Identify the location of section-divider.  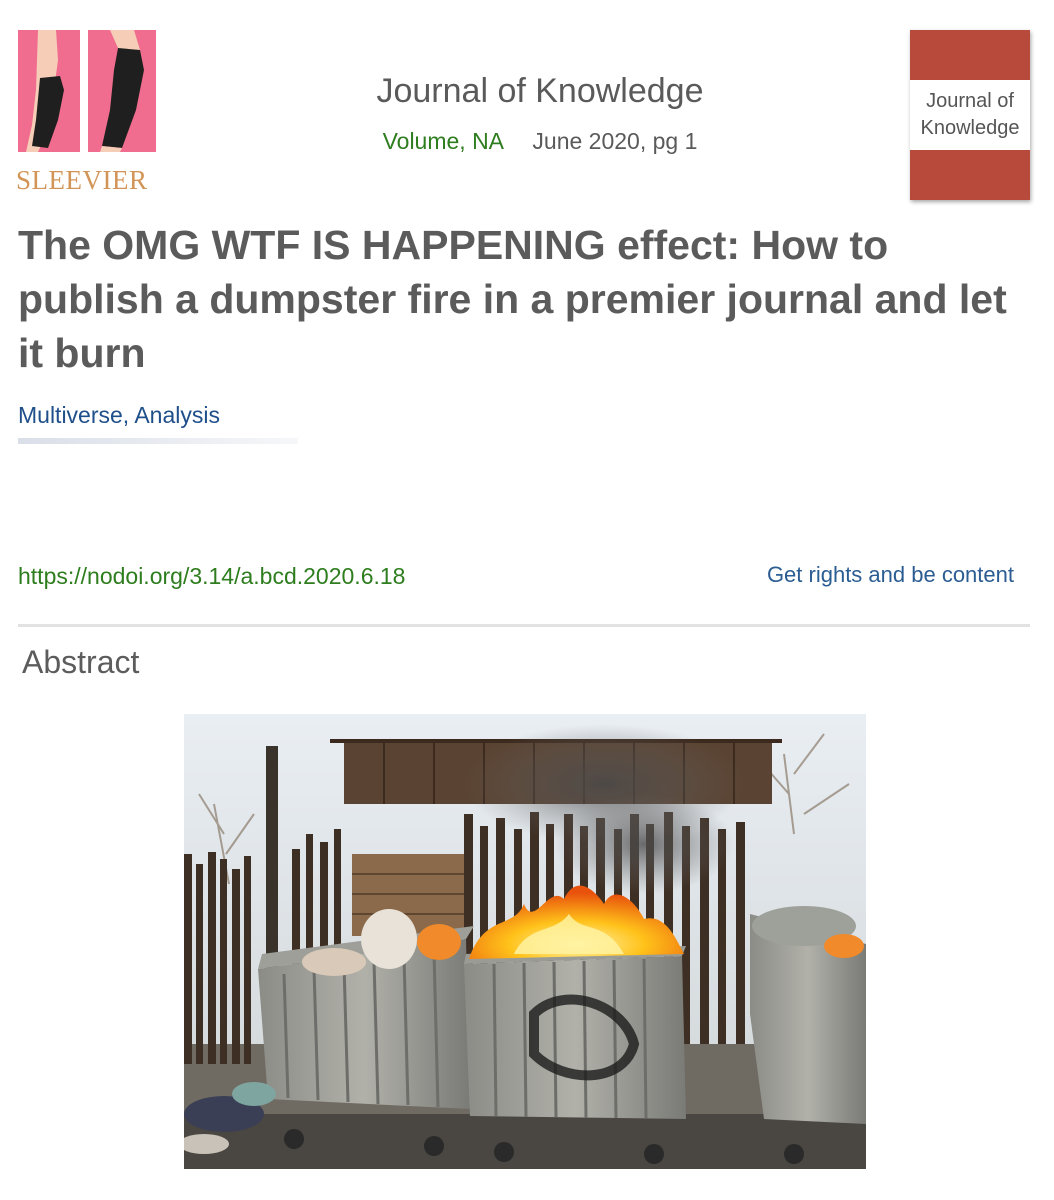
(524, 625).